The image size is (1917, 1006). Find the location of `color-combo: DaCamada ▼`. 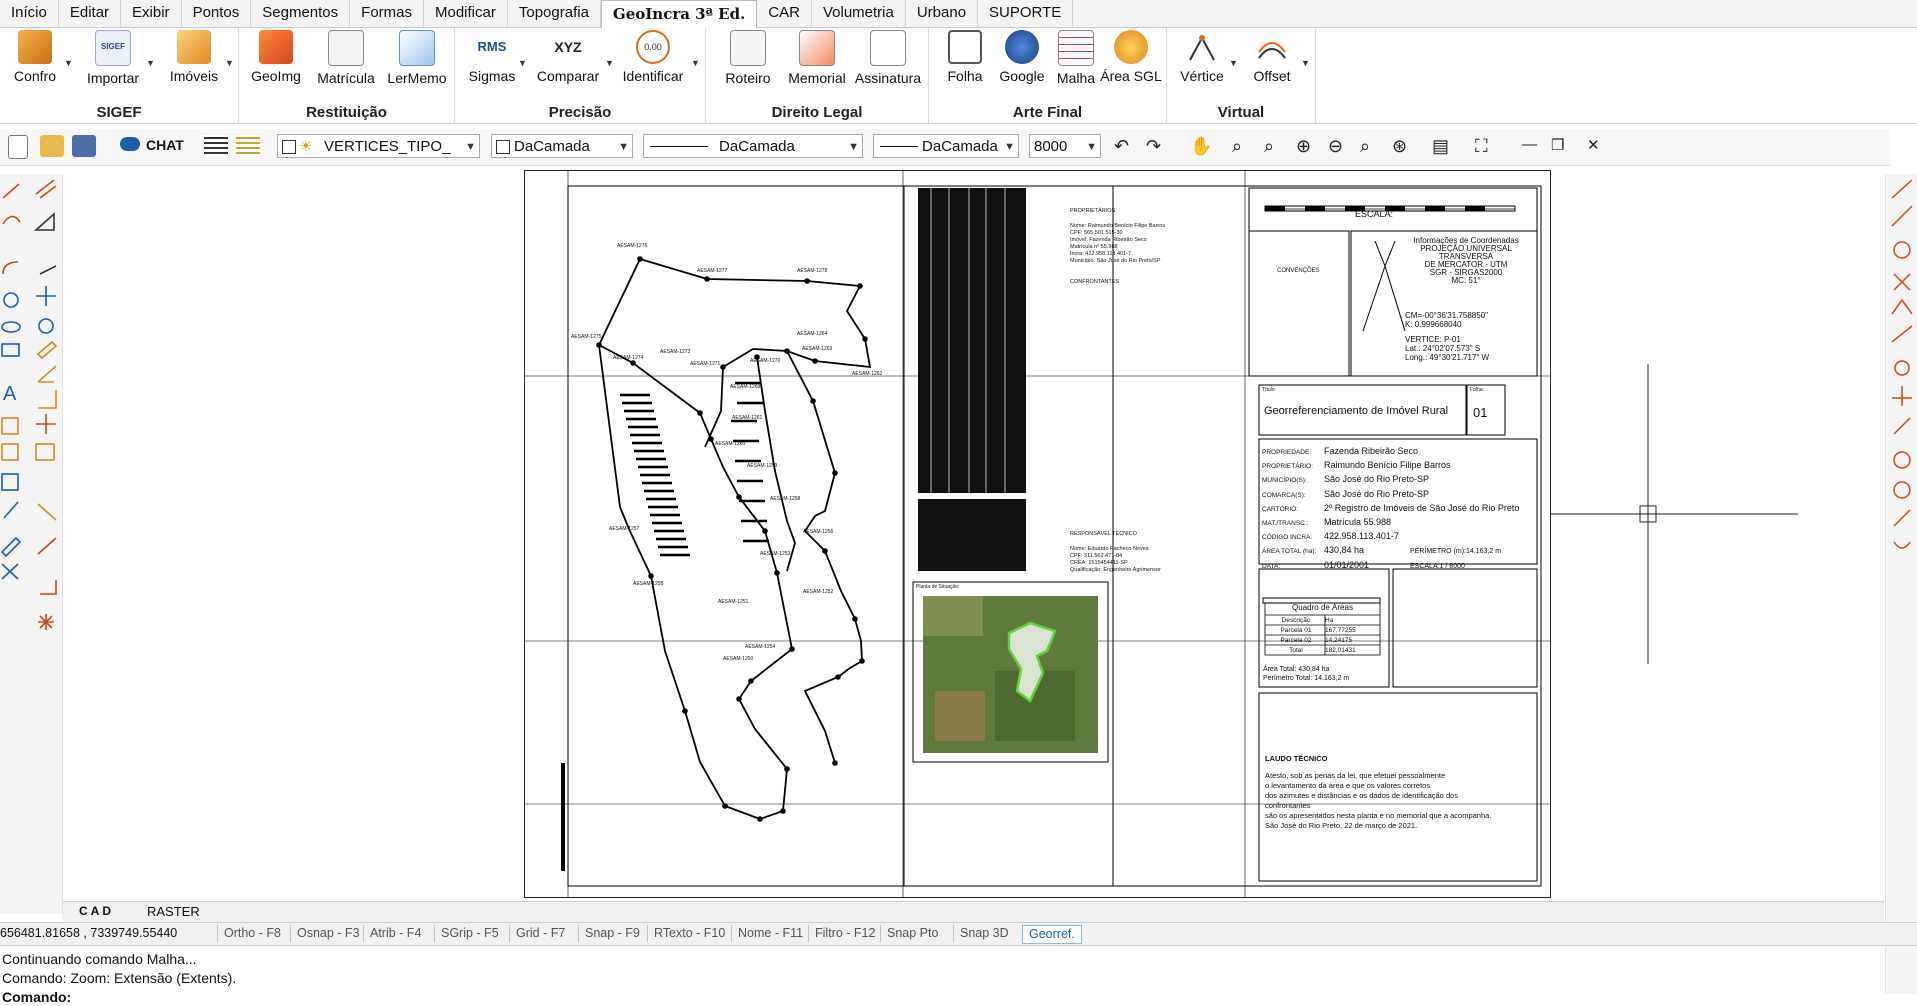

color-combo: DaCamada ▼ is located at coordinates (562, 146).